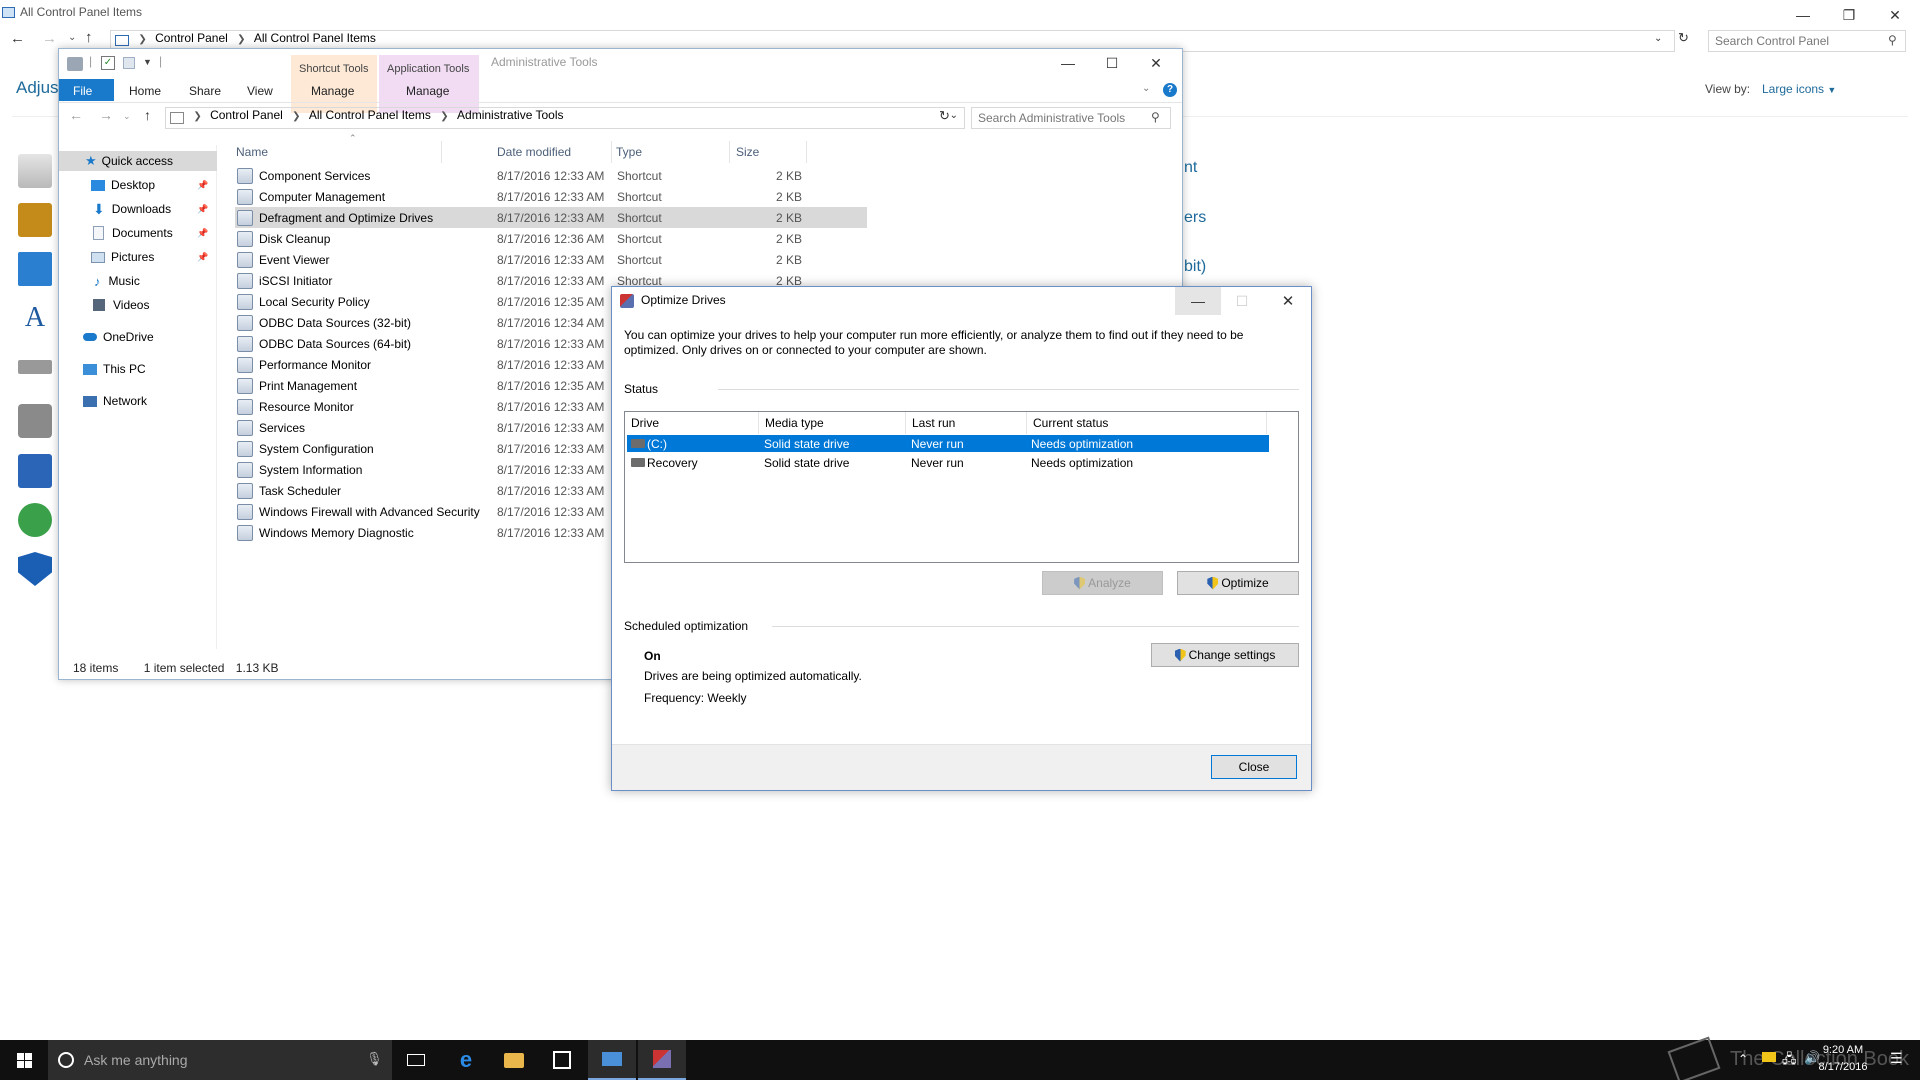 This screenshot has height=1080, width=1920. Describe the element at coordinates (145, 91) in the screenshot. I see `tab-home: Home` at that location.